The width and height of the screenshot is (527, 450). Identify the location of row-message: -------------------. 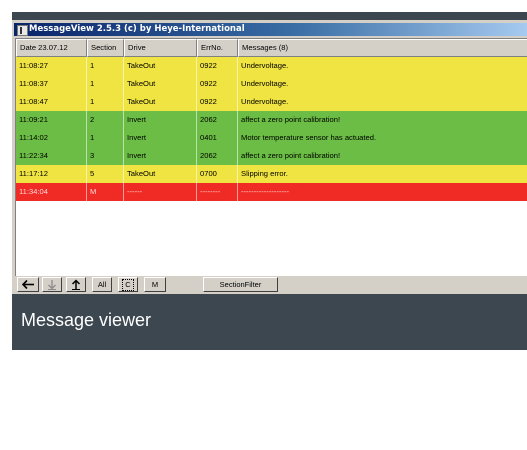
(382, 192).